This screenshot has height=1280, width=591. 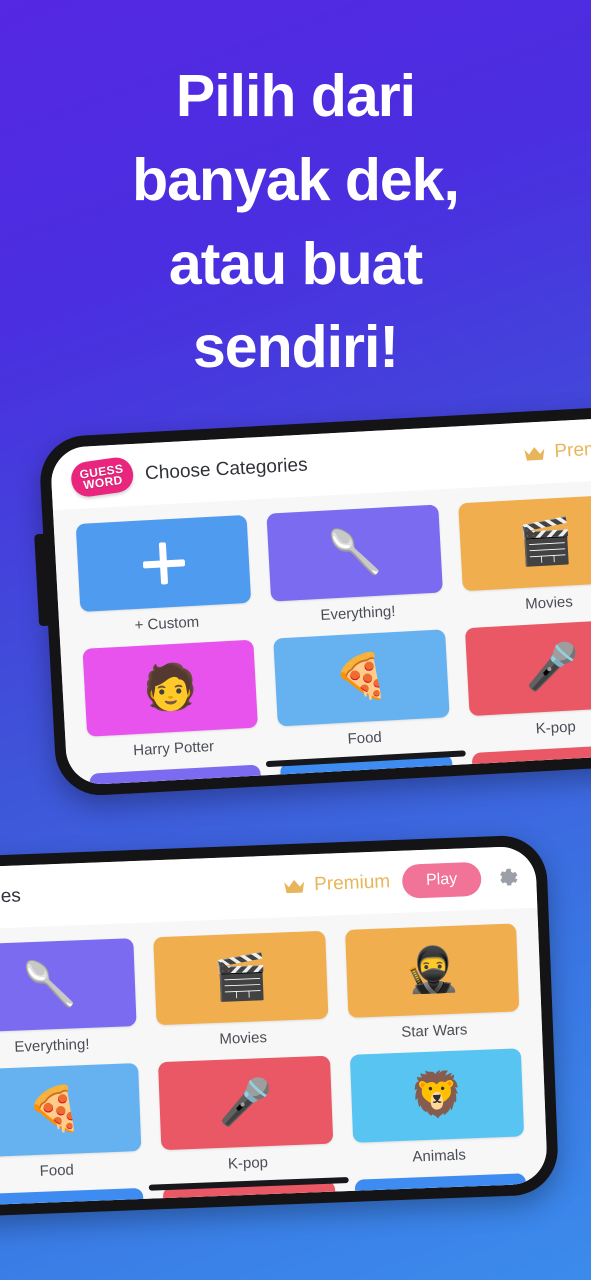 What do you see at coordinates (173, 748) in the screenshot?
I see `category-label: Harry Potter` at bounding box center [173, 748].